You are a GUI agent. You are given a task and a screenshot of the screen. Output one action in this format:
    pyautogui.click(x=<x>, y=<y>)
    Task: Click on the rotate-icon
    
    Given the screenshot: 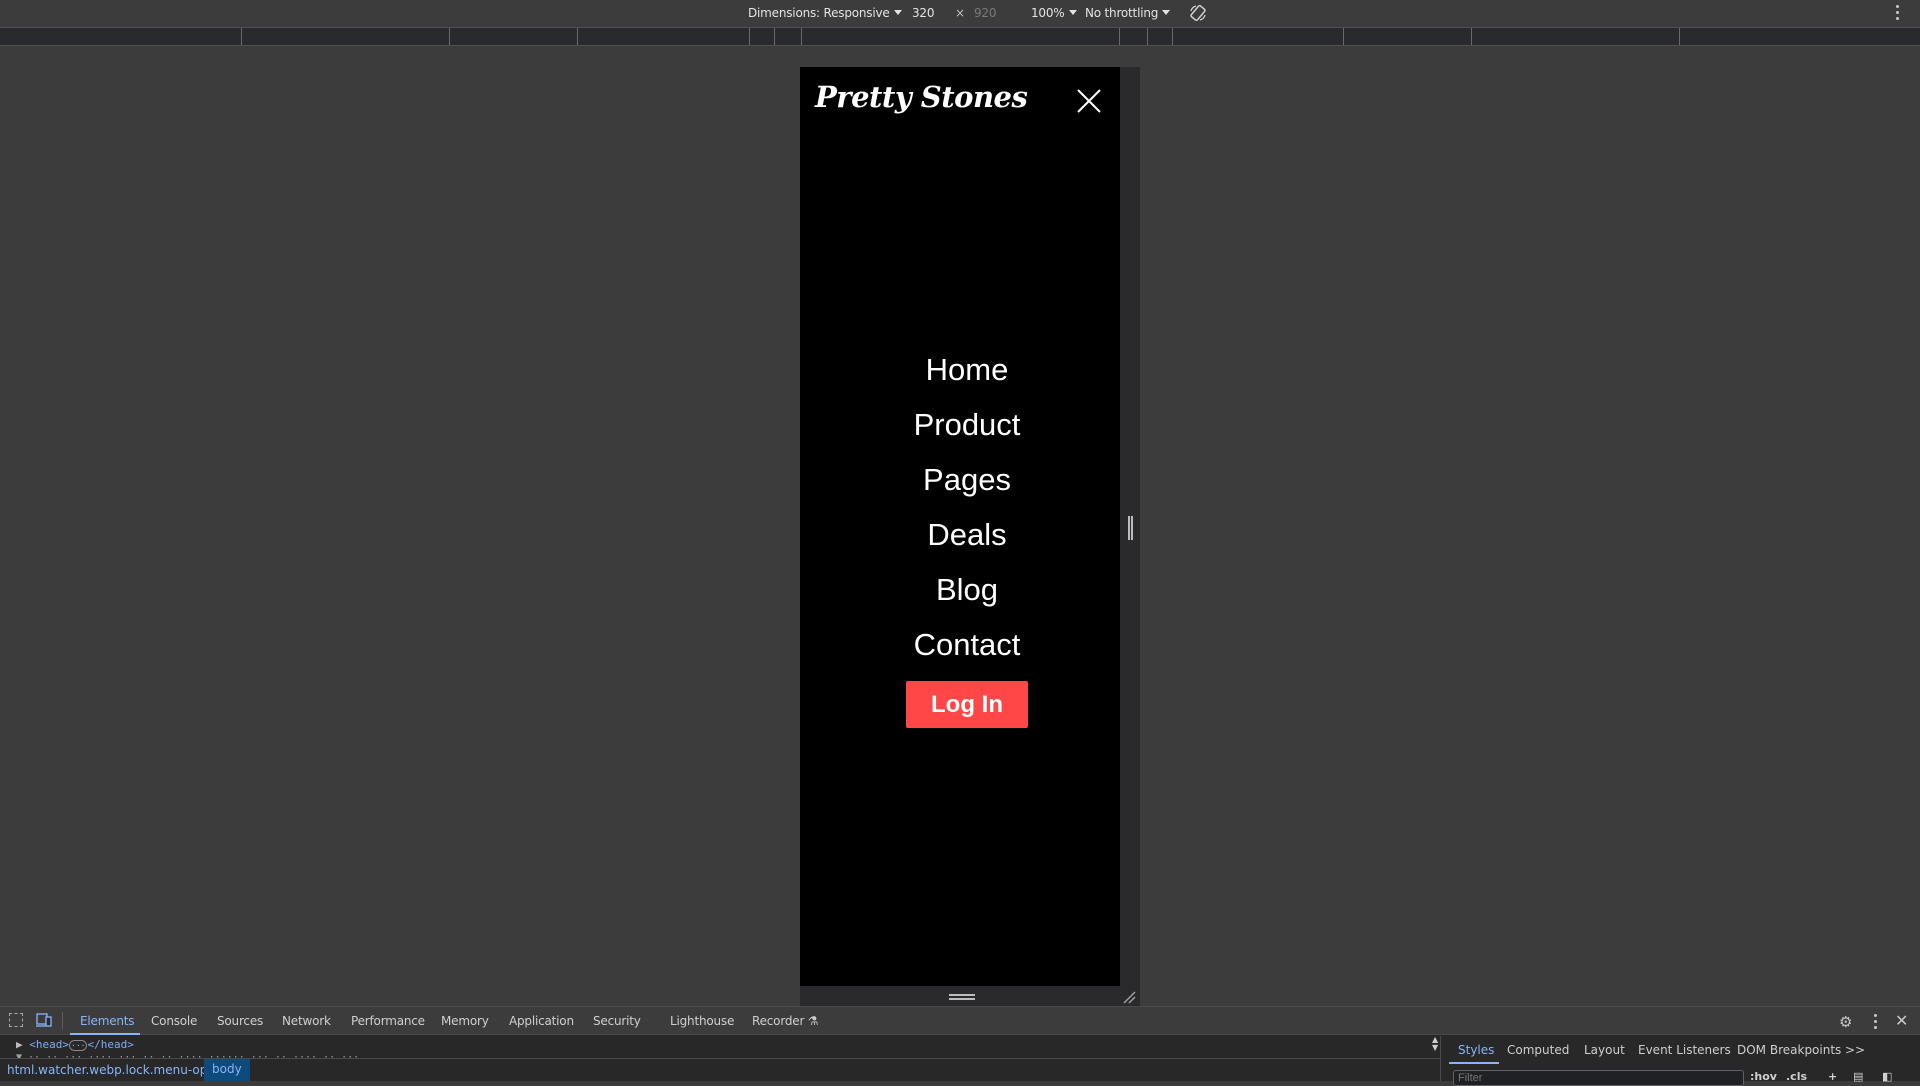 What is the action you would take?
    pyautogui.click(x=1198, y=13)
    